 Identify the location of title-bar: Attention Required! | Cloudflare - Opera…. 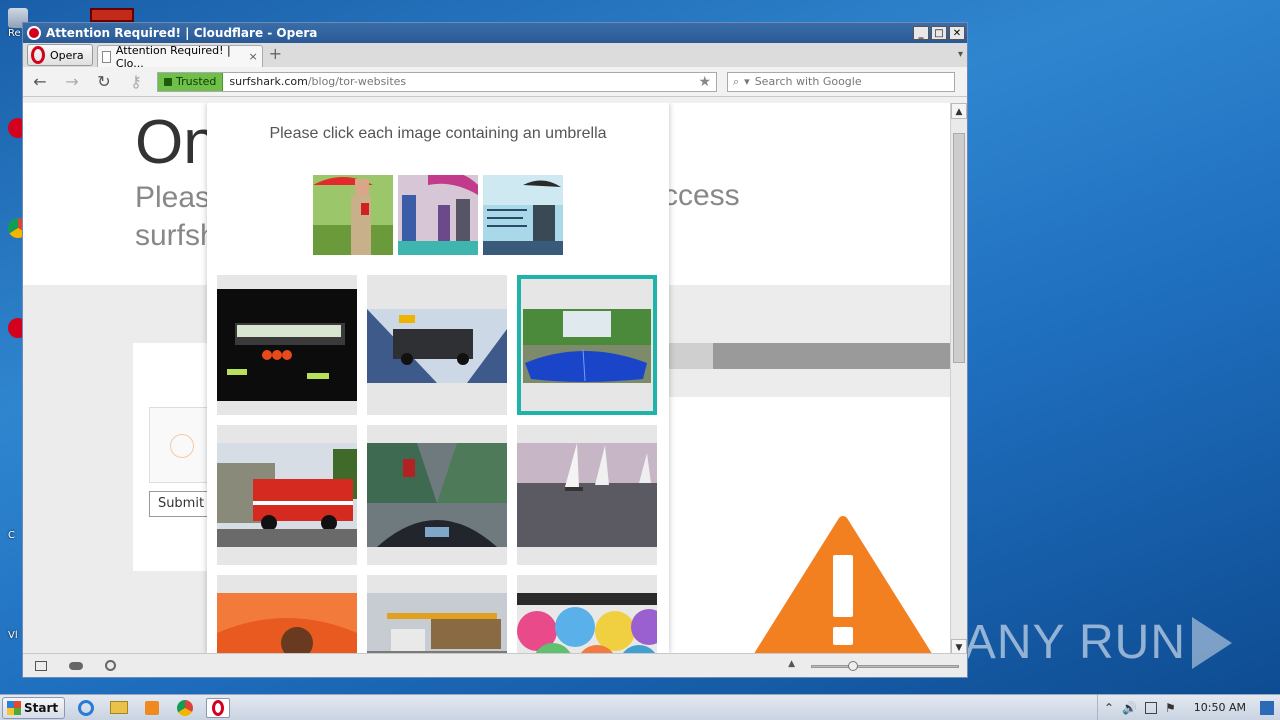
(495, 33).